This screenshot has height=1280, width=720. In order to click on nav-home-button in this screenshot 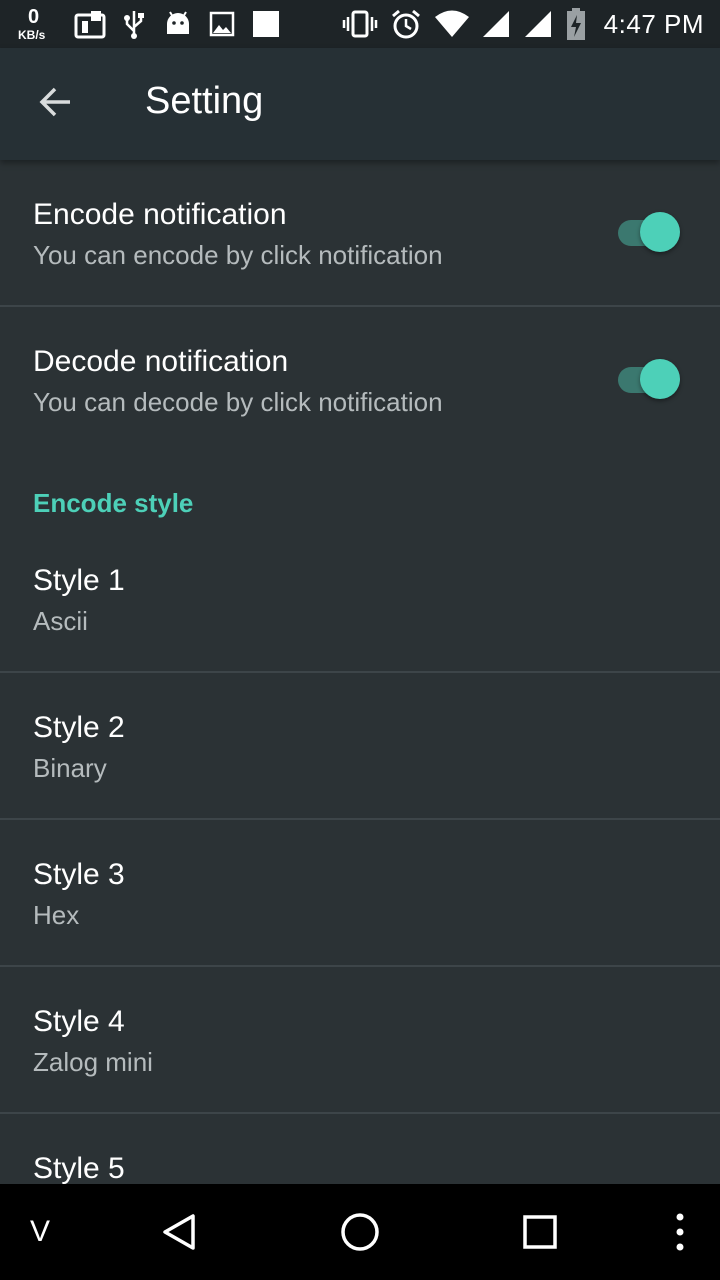, I will do `click(360, 1232)`.